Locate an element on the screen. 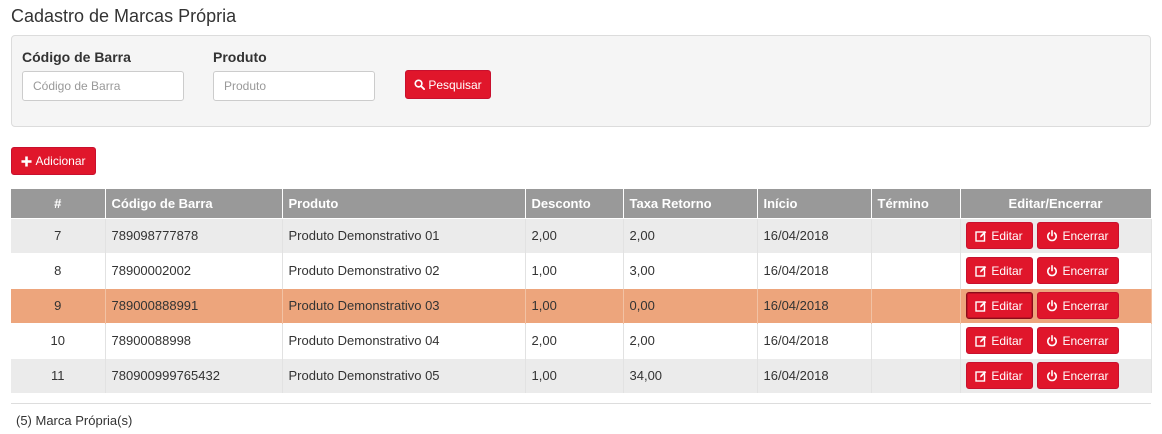  cell-barcode: 780900999765432 is located at coordinates (194, 375).